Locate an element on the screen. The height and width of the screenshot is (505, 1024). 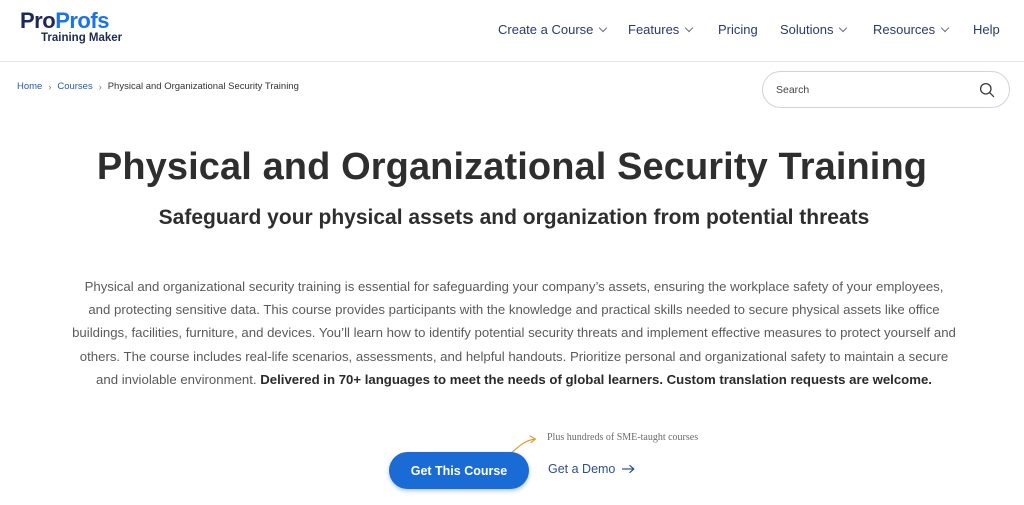
nav-features: Features is located at coordinates (661, 29).